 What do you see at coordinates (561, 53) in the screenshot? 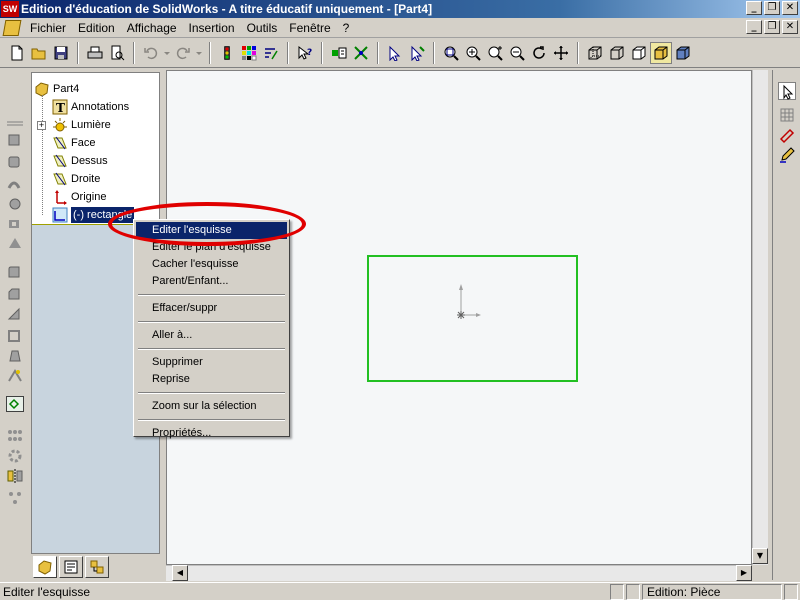
I see `pan-icon` at bounding box center [561, 53].